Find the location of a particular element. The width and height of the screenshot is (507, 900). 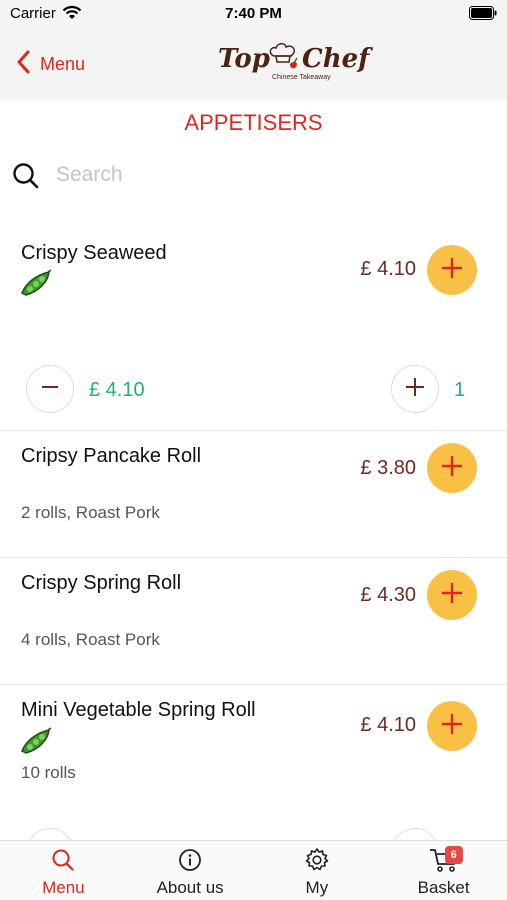

minus-icon is located at coordinates (50, 389).